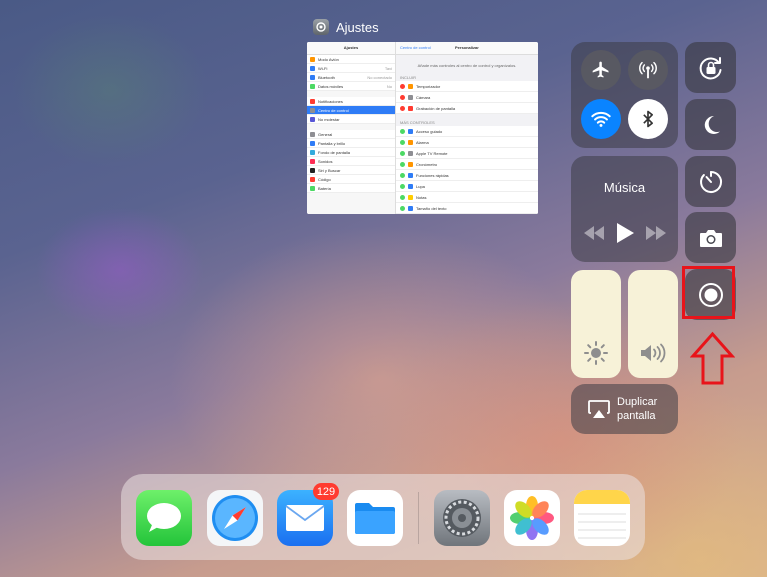 The width and height of the screenshot is (767, 577). I want to click on safari-app-icon, so click(235, 518).